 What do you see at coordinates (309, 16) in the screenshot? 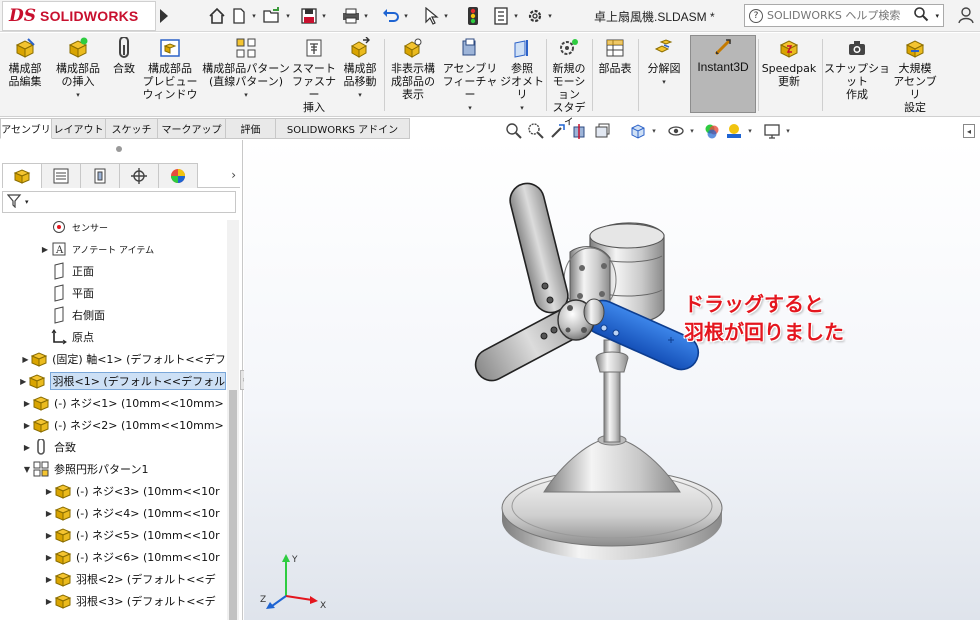
I see `save-icon` at bounding box center [309, 16].